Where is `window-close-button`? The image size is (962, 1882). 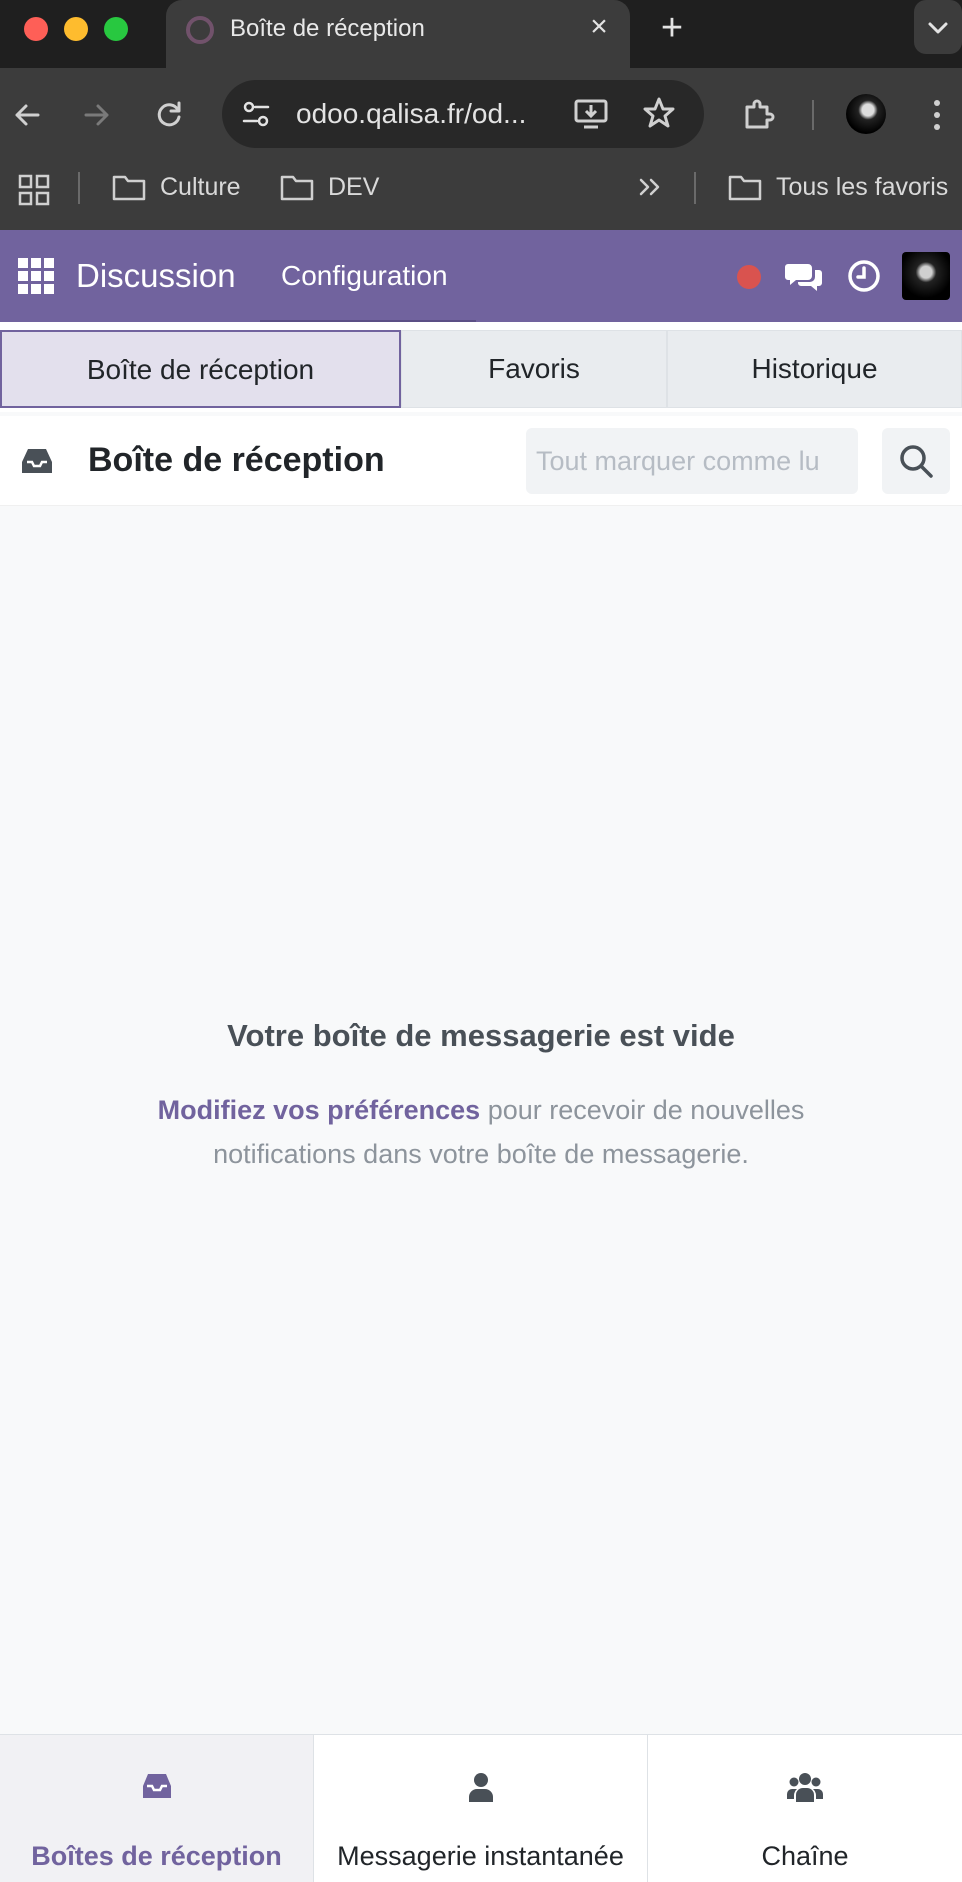 window-close-button is located at coordinates (36, 29).